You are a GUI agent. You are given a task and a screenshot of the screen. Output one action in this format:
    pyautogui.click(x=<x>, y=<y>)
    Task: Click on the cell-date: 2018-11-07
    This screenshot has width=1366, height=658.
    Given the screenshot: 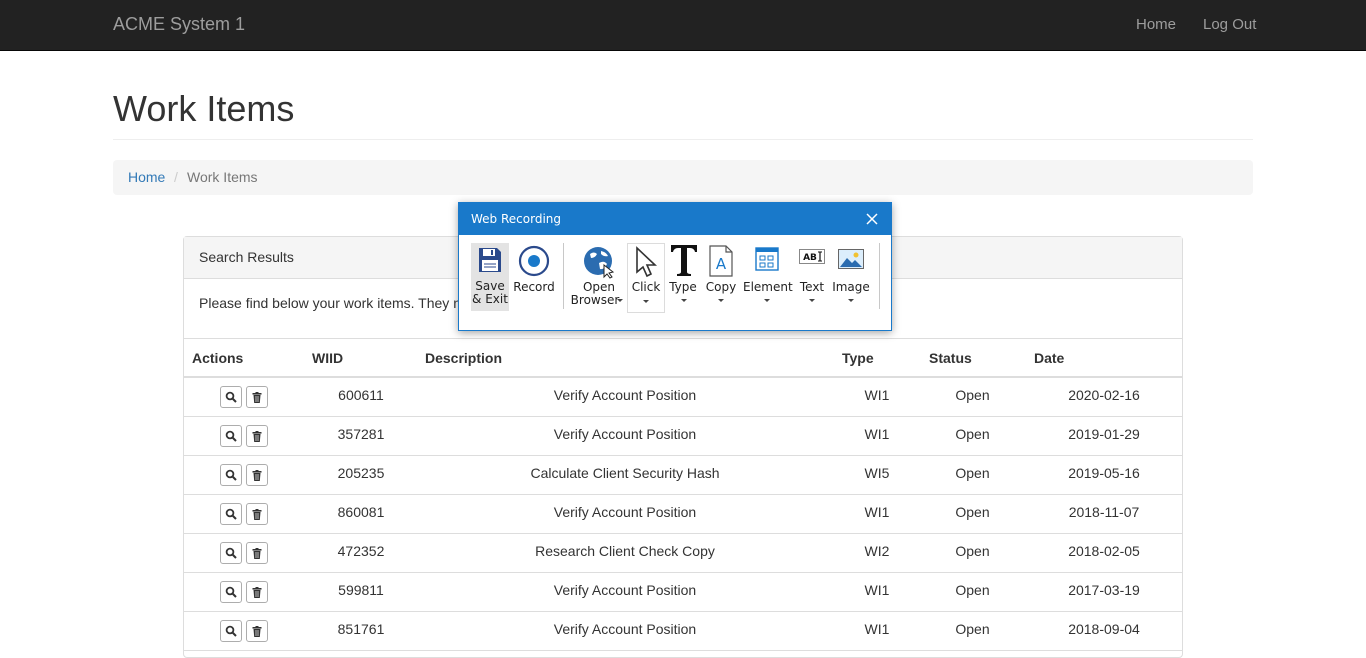 What is the action you would take?
    pyautogui.click(x=1104, y=512)
    